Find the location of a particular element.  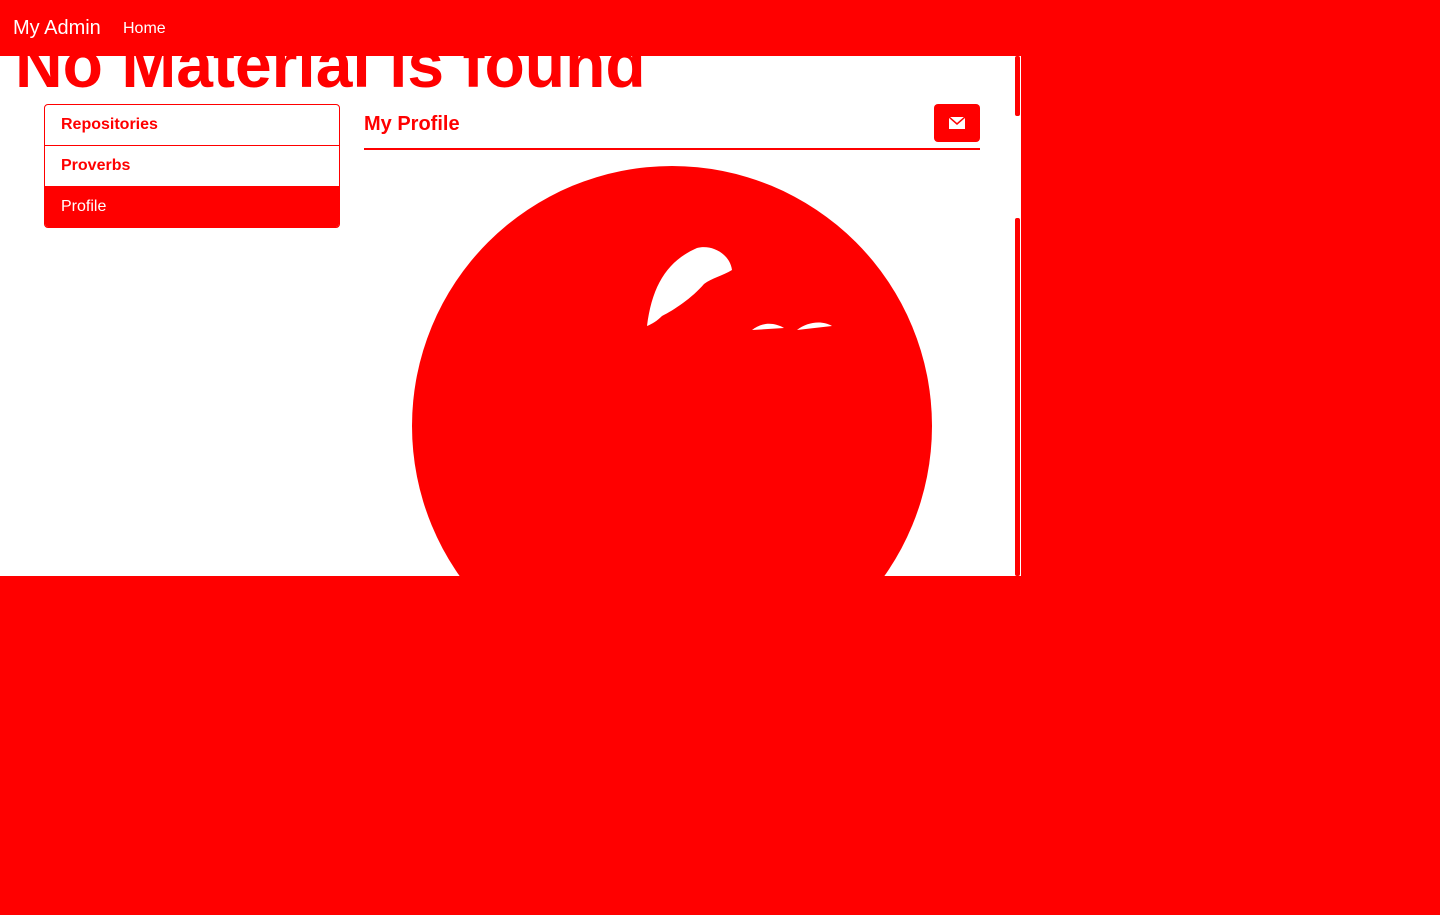

envelope-icon is located at coordinates (957, 123).